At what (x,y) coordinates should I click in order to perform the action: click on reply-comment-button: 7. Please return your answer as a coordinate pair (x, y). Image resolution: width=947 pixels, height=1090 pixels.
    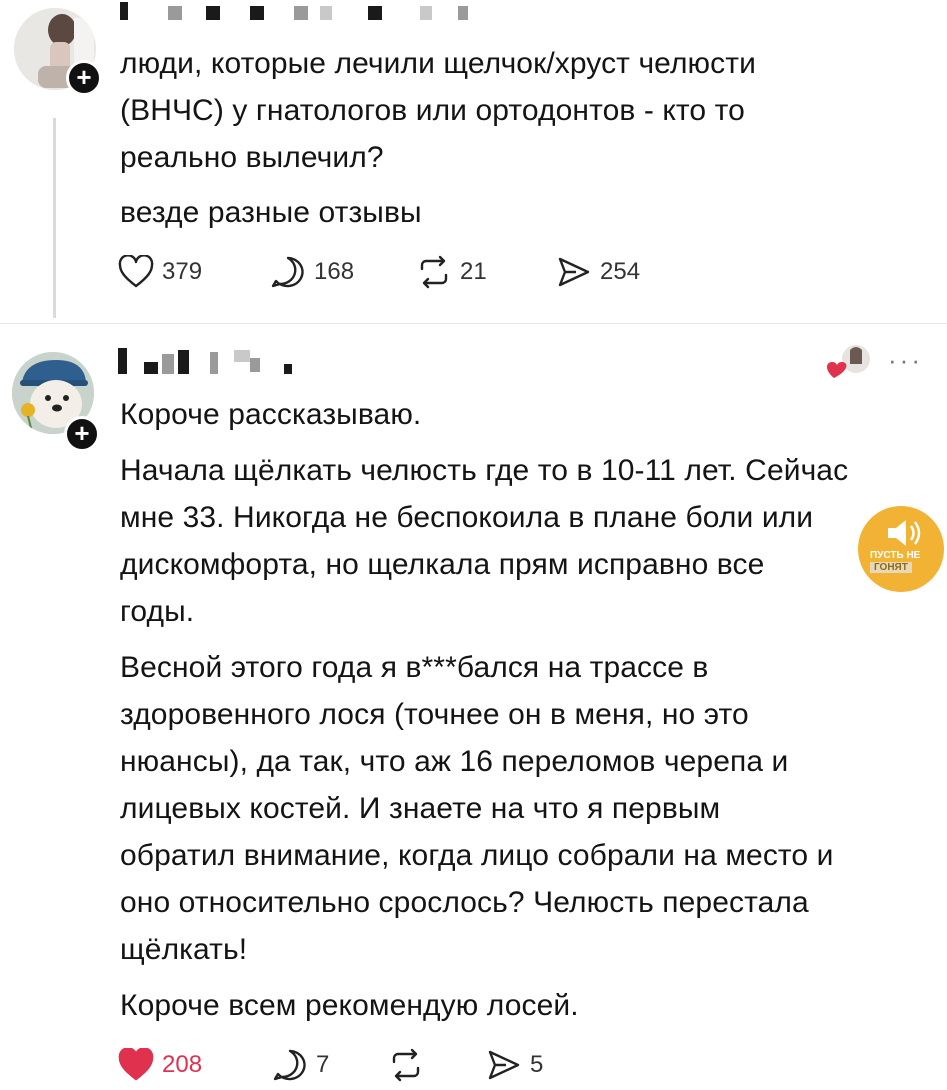
    Looking at the image, I should click on (300, 1065).